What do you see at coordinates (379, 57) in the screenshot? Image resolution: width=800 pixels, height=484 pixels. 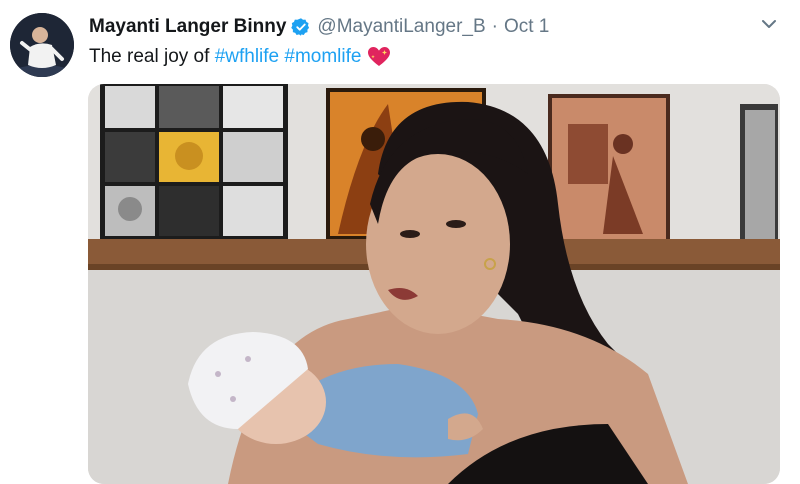 I see `sparkling-heart-icon` at bounding box center [379, 57].